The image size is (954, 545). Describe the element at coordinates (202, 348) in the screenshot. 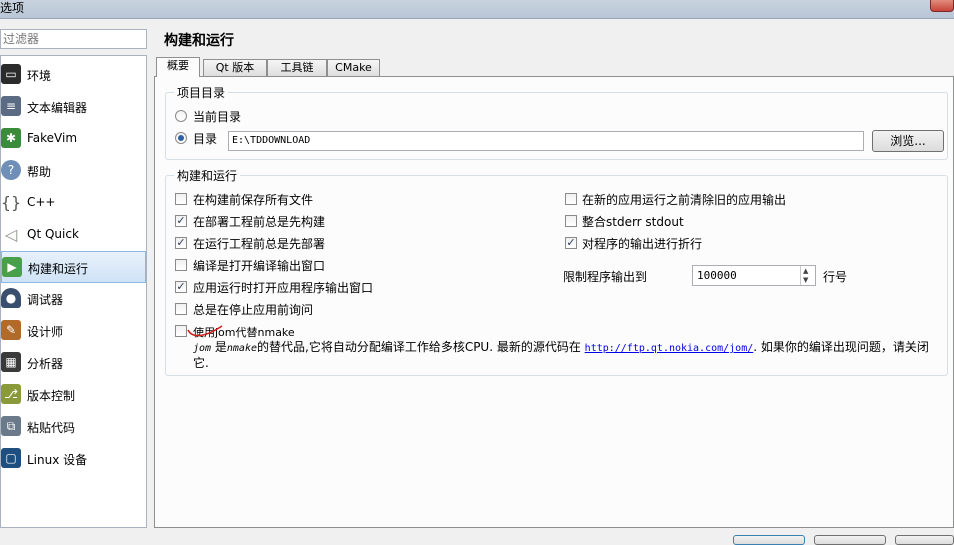

I see `jom-word: jom` at that location.